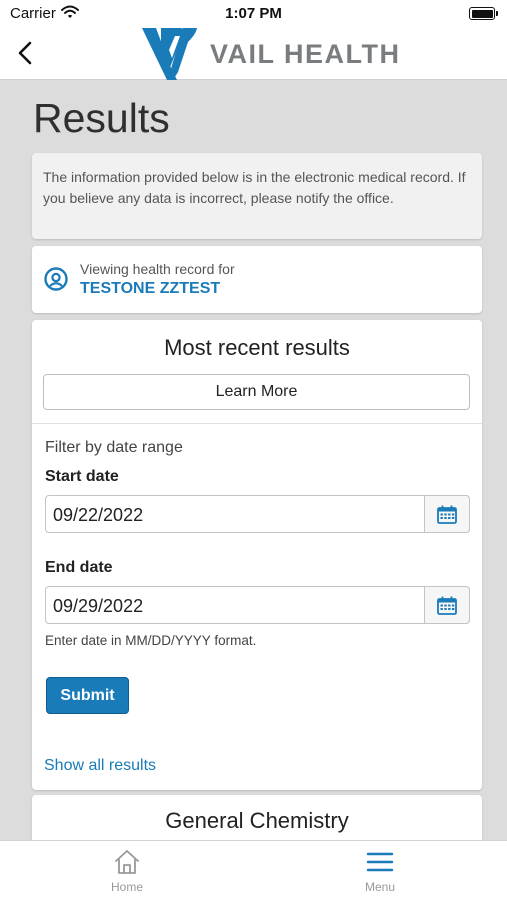 The height and width of the screenshot is (900, 507). What do you see at coordinates (126, 887) in the screenshot?
I see `tab-home-label: Home` at bounding box center [126, 887].